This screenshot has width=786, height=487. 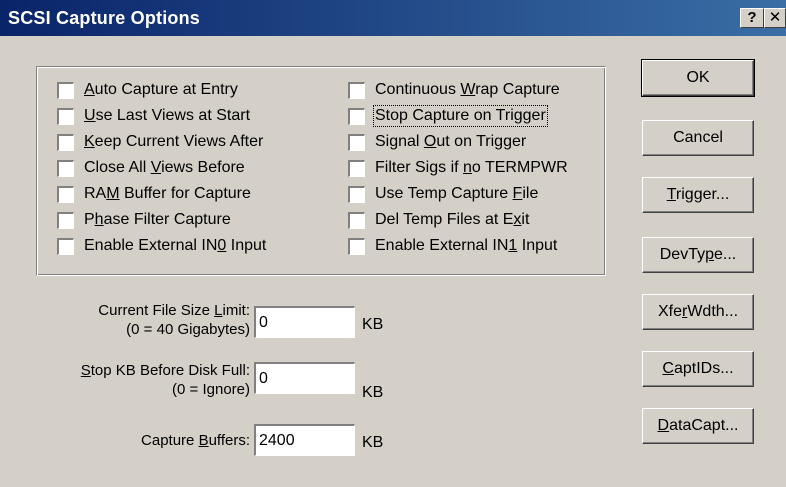 What do you see at coordinates (471, 167) in the screenshot?
I see `checkbox-label: Filter Sigs if no TERMPWR` at bounding box center [471, 167].